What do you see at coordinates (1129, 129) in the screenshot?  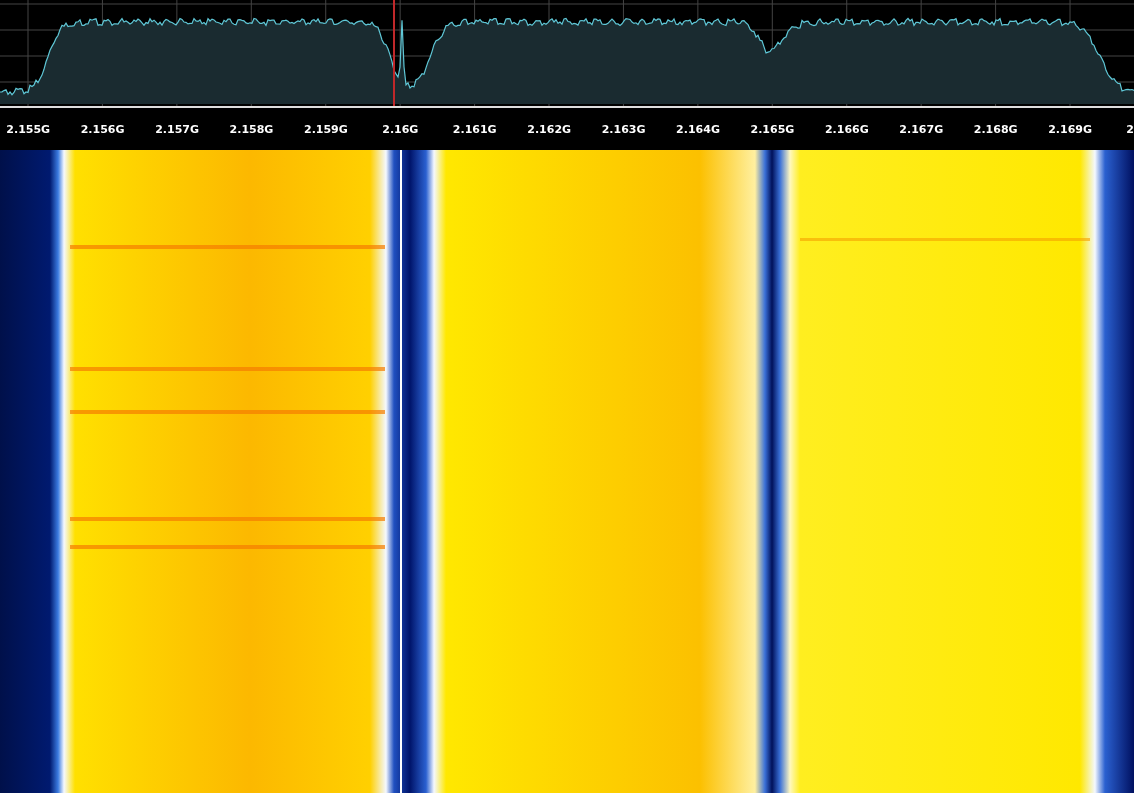 I see `frequency-label: 2` at bounding box center [1129, 129].